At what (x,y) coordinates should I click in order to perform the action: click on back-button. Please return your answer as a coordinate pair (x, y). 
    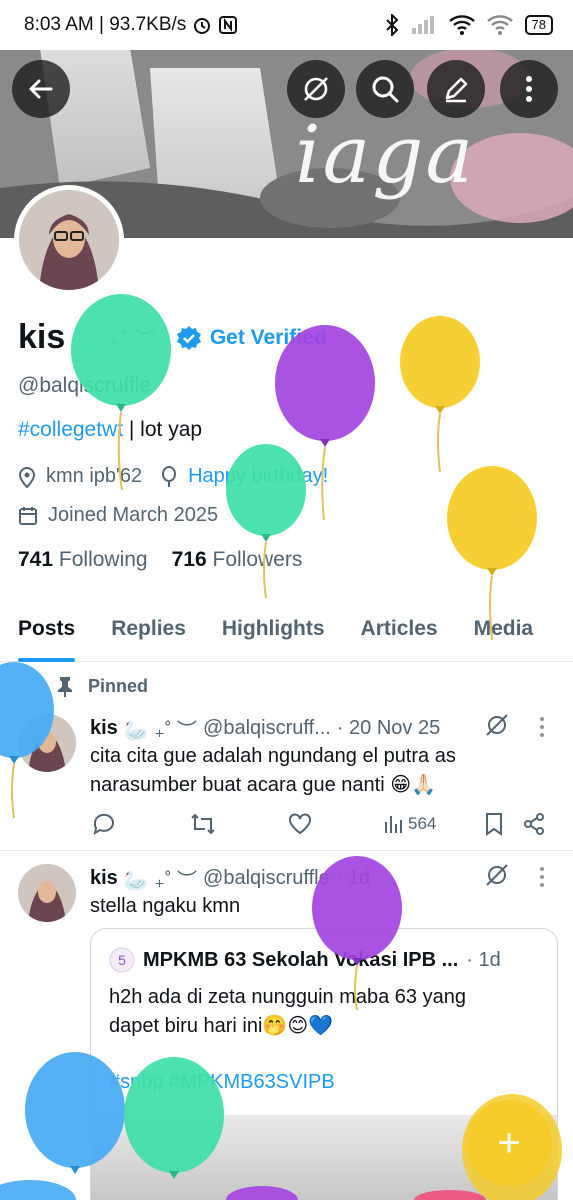
    Looking at the image, I should click on (41, 89).